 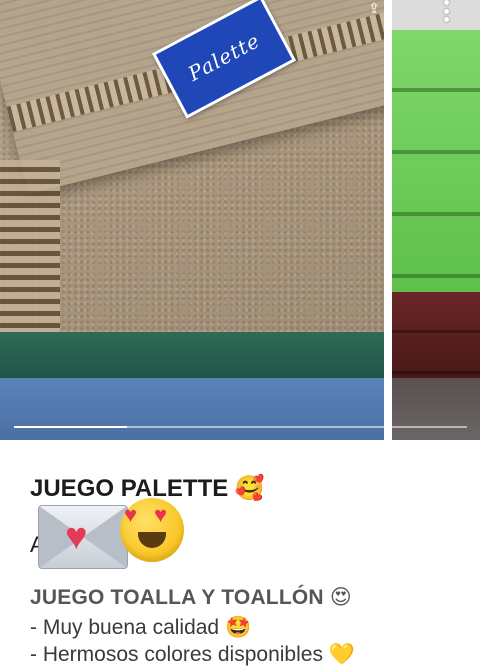 What do you see at coordinates (192, 355) in the screenshot?
I see `towel-green-stack` at bounding box center [192, 355].